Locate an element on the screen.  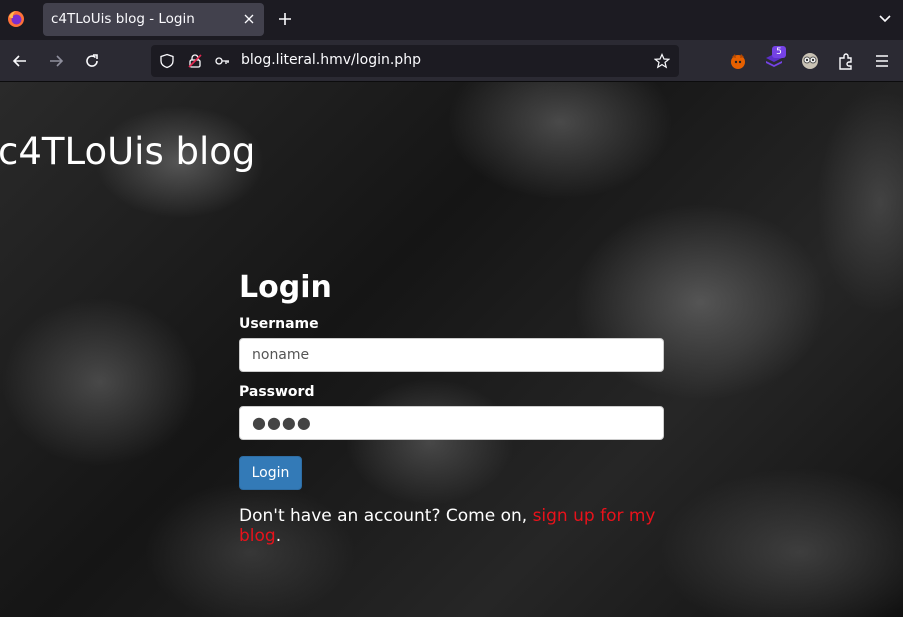
reload-icon is located at coordinates (92, 61).